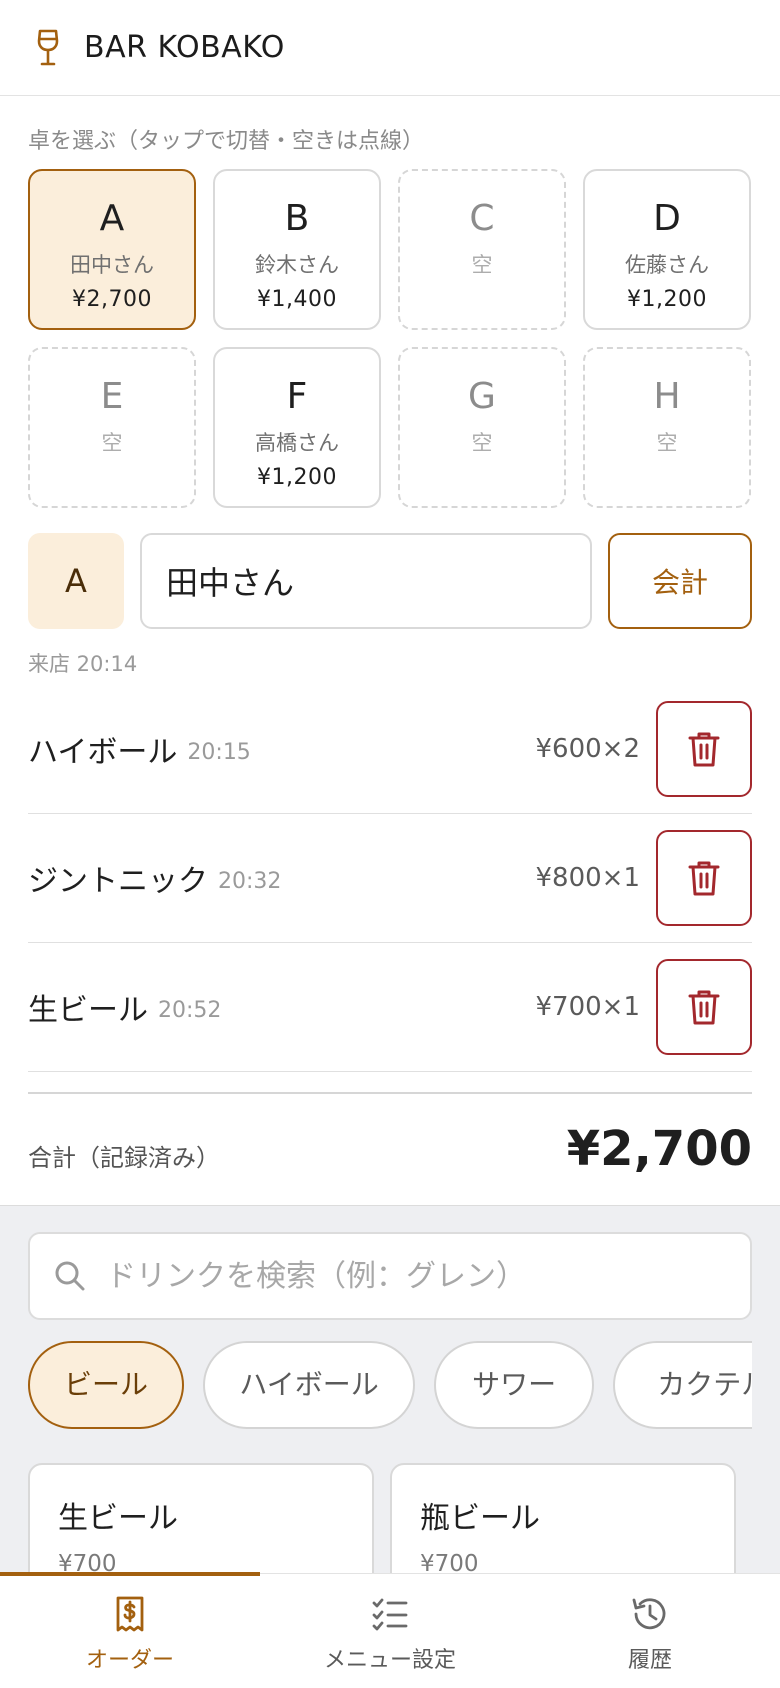 The image size is (780, 1688). Describe the element at coordinates (390, 48) in the screenshot. I see `app-header: BAR KOBAKO` at that location.